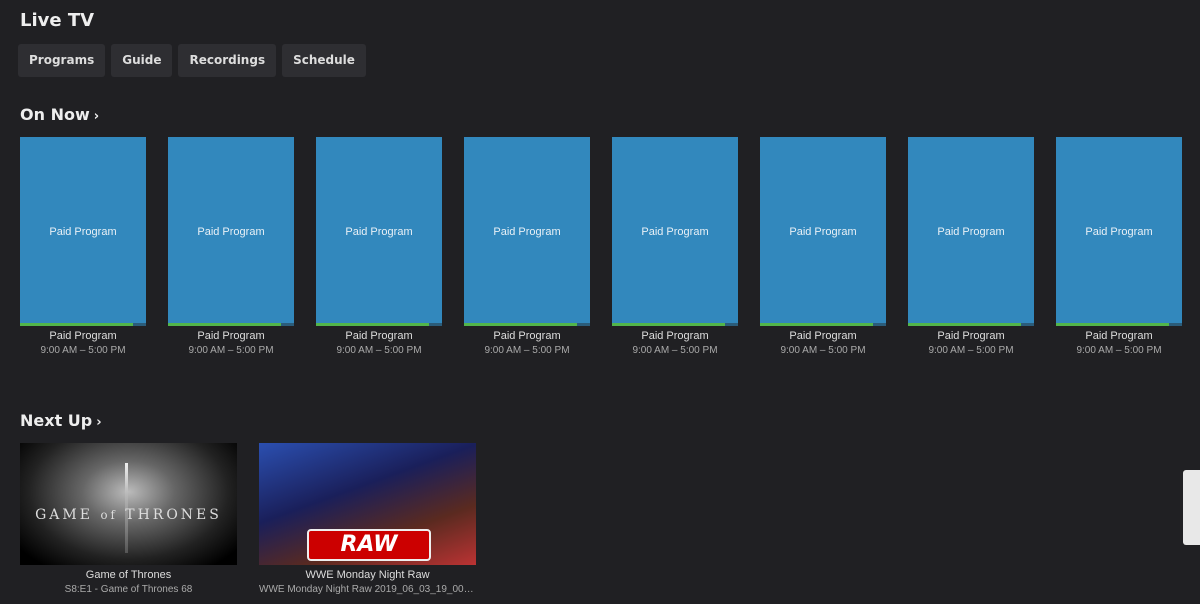 The image size is (1200, 604). What do you see at coordinates (367, 575) in the screenshot?
I see `card-title: WWE Monday Night Raw` at bounding box center [367, 575].